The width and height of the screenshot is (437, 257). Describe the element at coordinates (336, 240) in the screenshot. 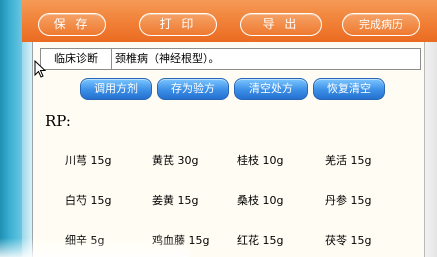

I see `herb-name: 茯苓` at that location.